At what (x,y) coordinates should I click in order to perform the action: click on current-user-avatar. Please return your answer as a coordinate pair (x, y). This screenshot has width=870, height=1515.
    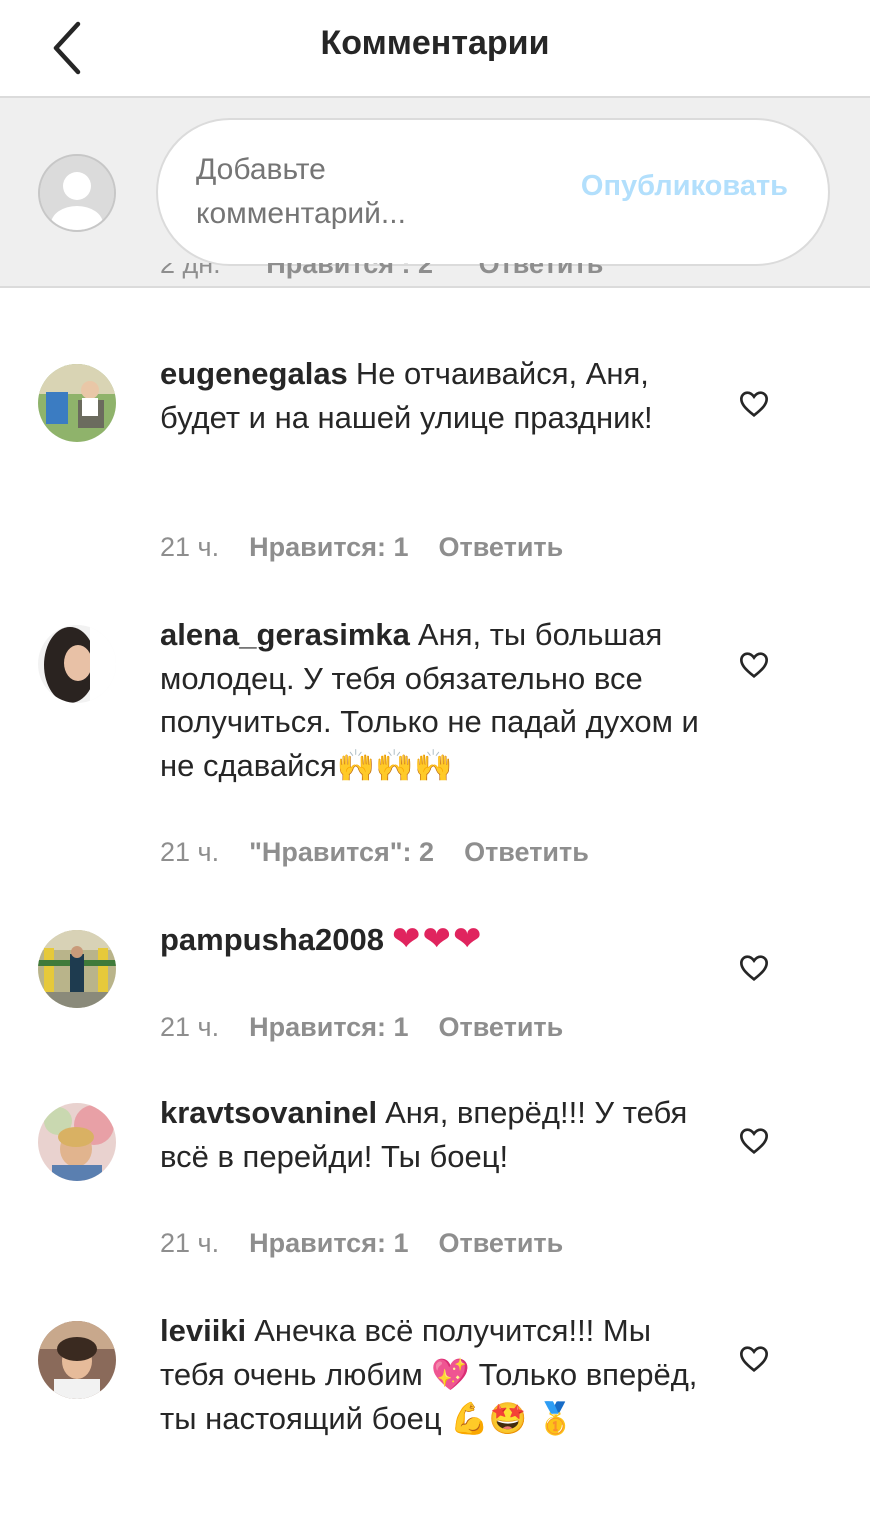
    Looking at the image, I should click on (77, 193).